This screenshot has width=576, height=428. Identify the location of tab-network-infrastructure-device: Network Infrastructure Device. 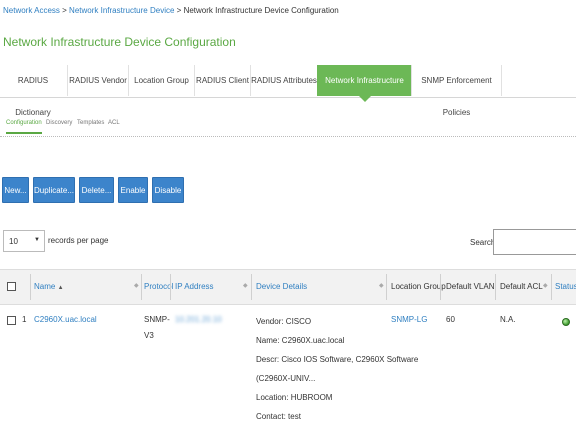
(364, 91).